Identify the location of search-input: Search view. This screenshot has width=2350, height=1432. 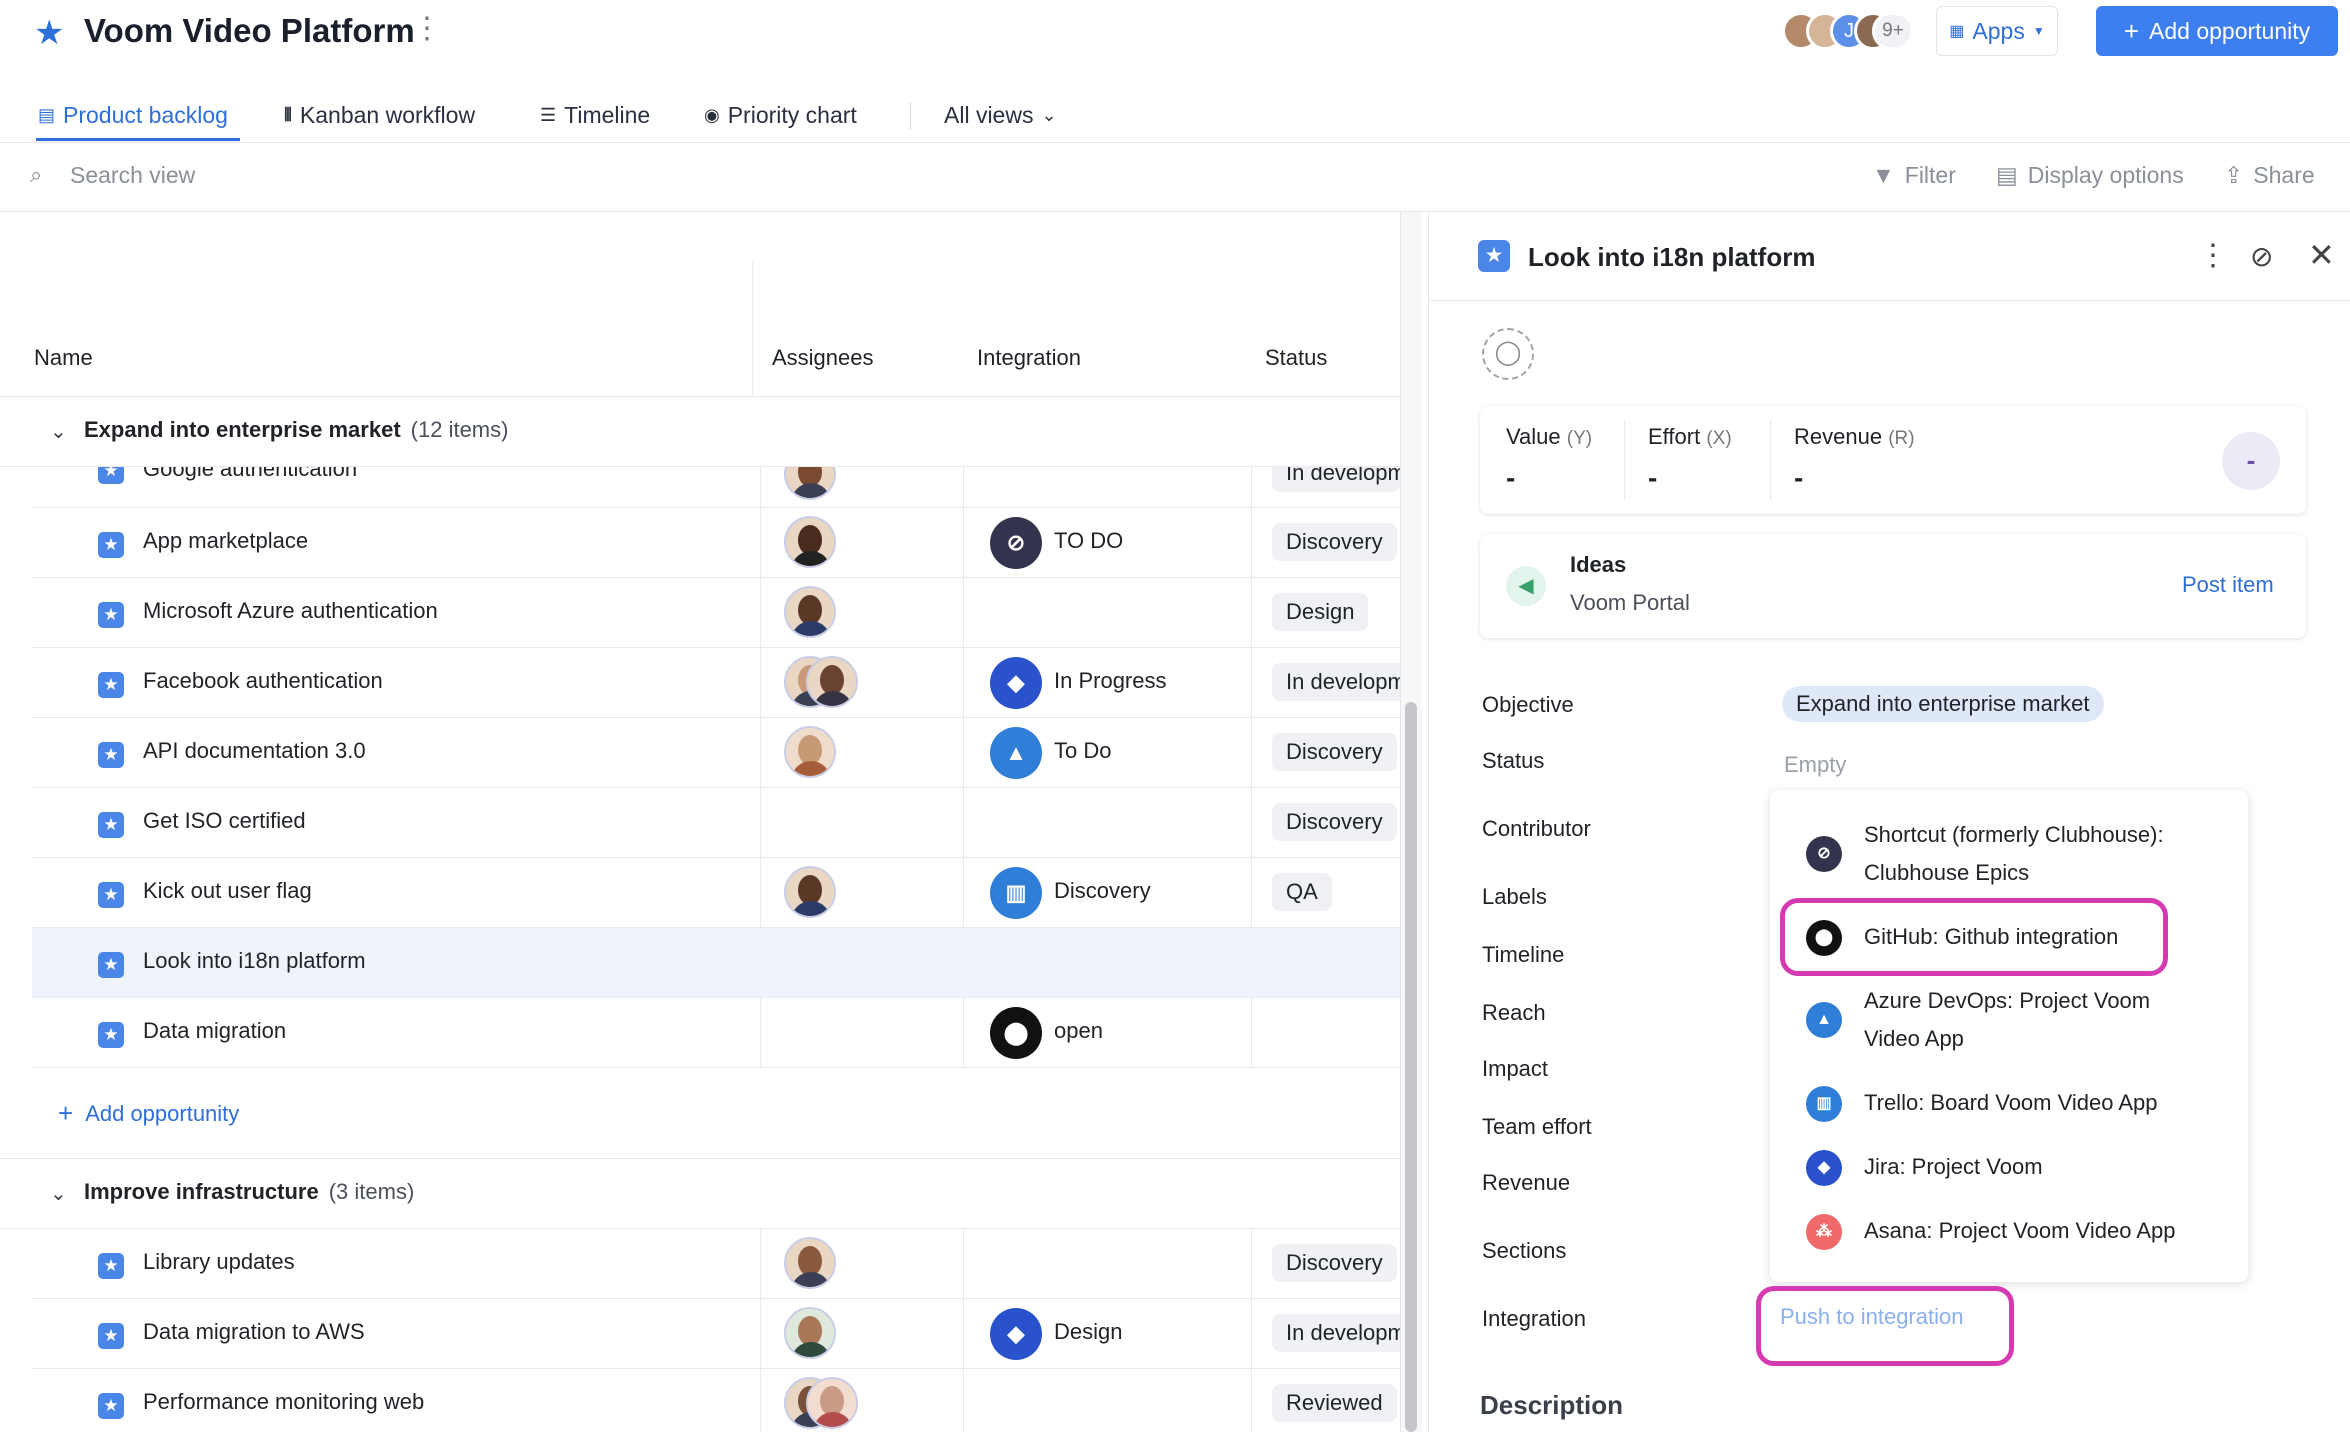
(132, 175).